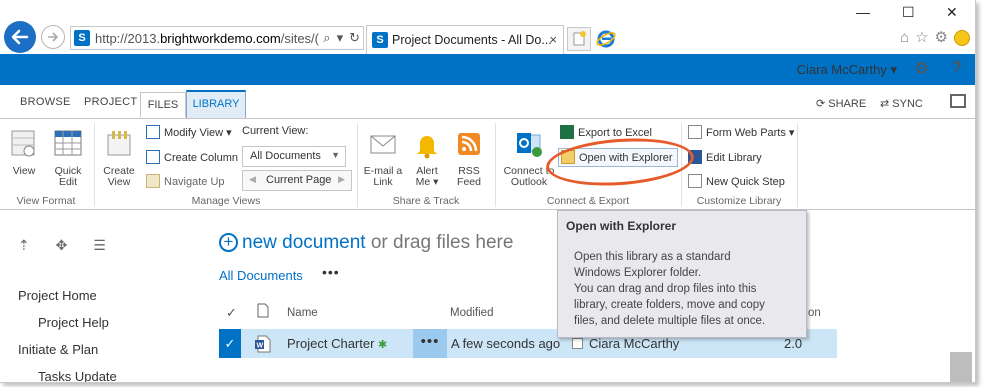  Describe the element at coordinates (46, 201) in the screenshot. I see `group-label-view-format: View Format` at that location.